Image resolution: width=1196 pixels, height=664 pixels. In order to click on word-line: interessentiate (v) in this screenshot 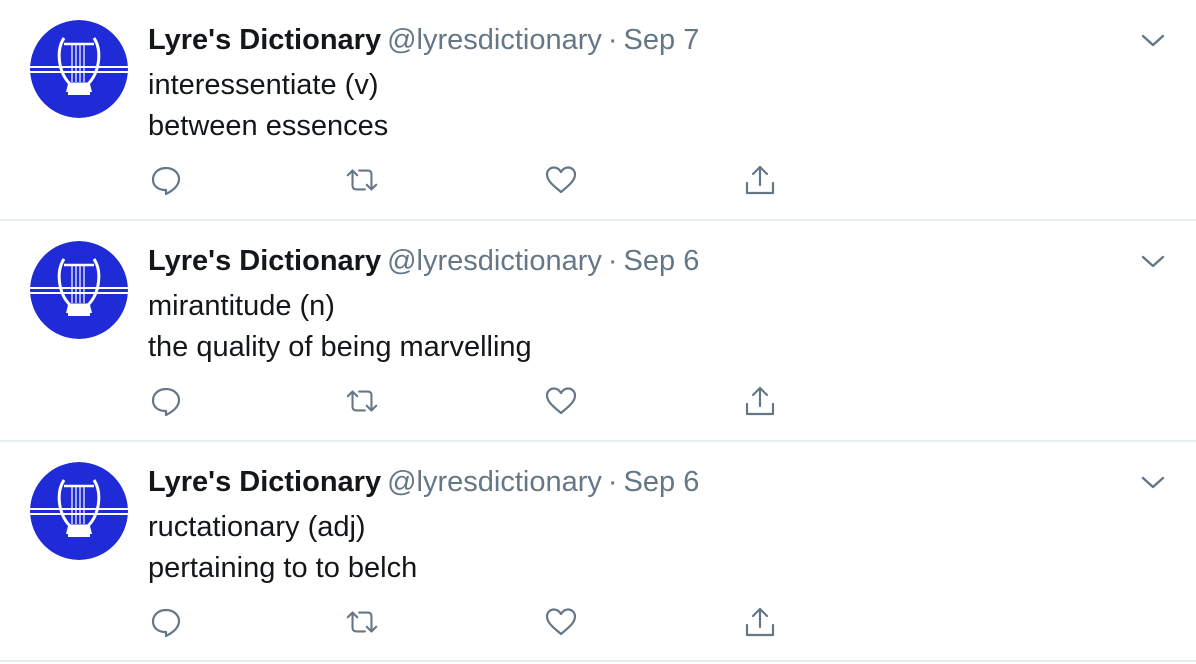, I will do `click(263, 85)`.